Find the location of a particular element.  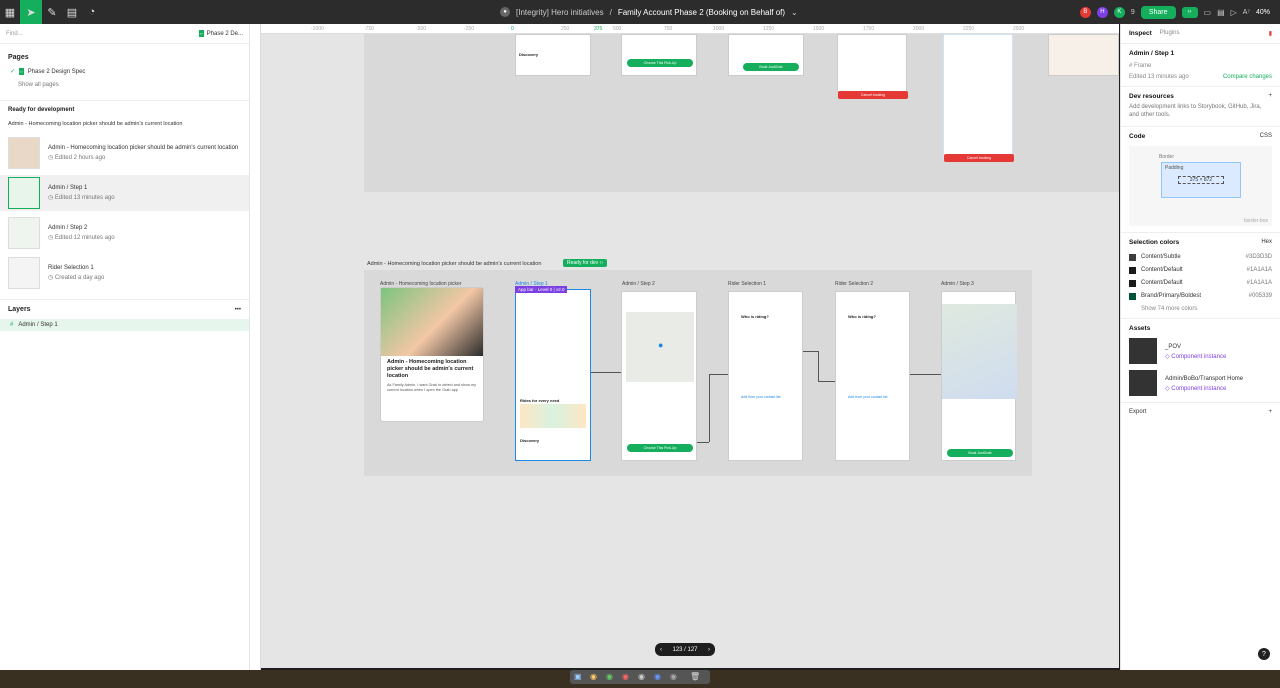

compare-changes-link: Compare changes is located at coordinates (1247, 77).